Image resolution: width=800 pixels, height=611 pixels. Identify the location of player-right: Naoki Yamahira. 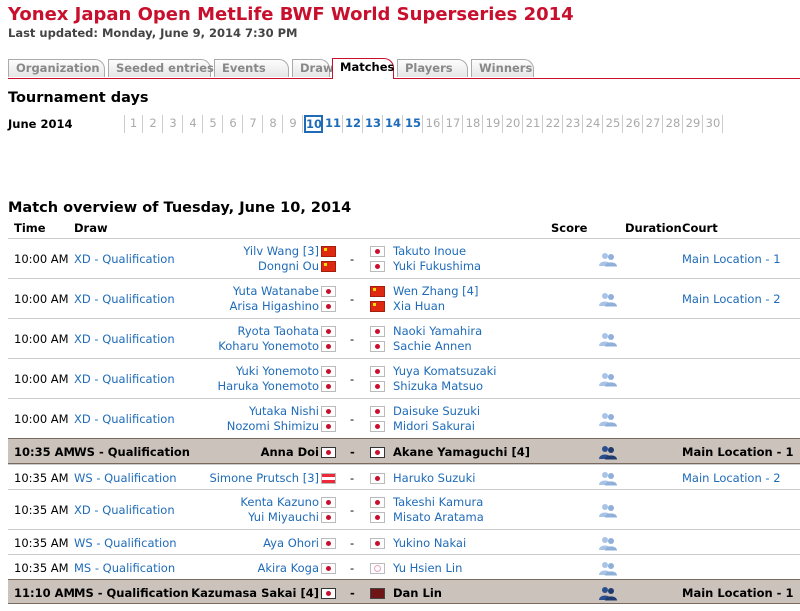
(437, 331).